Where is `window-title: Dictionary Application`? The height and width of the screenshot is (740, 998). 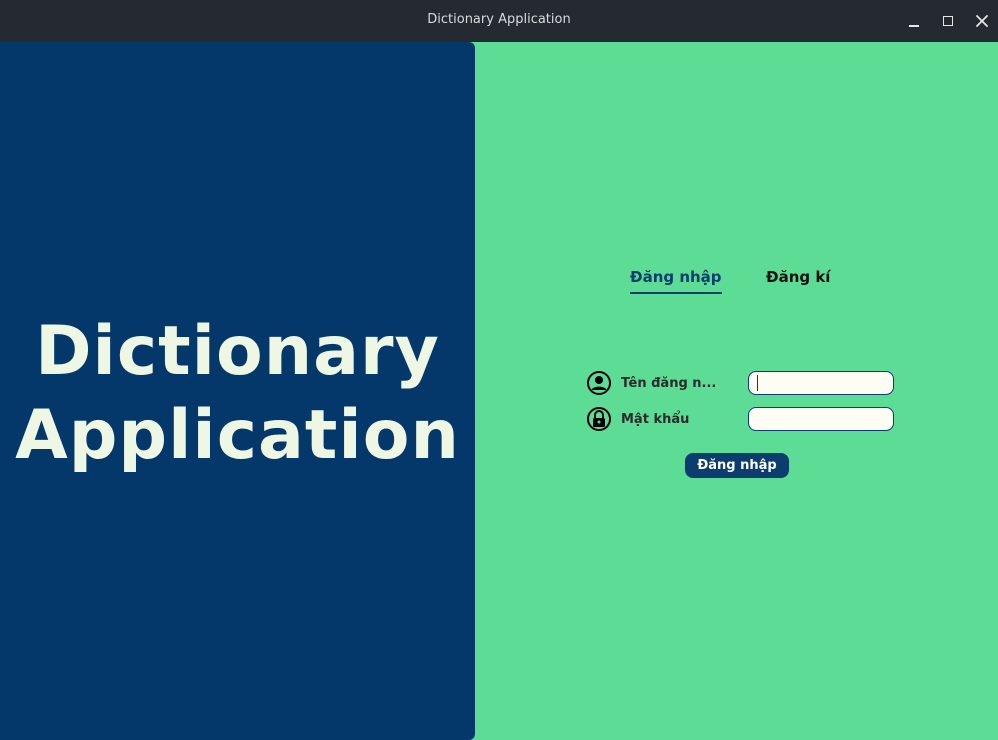 window-title: Dictionary Application is located at coordinates (499, 19).